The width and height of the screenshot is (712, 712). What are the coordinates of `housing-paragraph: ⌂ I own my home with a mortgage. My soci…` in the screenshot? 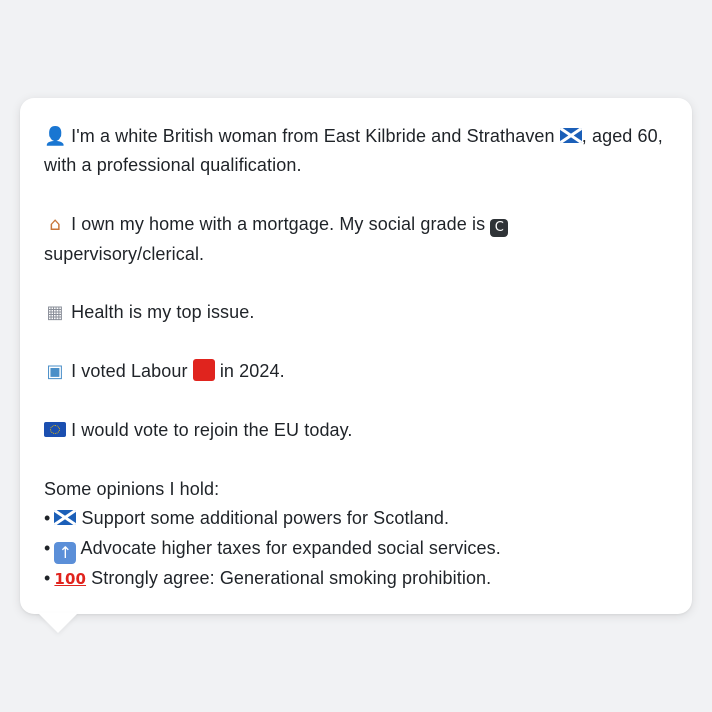 It's located at (356, 239).